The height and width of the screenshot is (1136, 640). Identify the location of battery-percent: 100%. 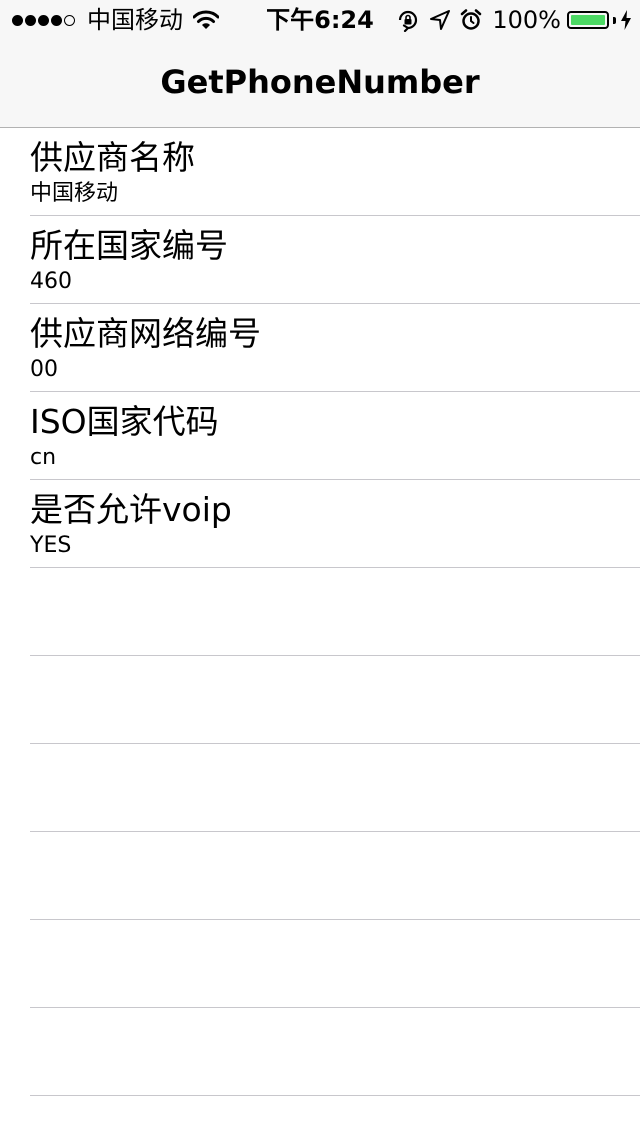
(526, 20).